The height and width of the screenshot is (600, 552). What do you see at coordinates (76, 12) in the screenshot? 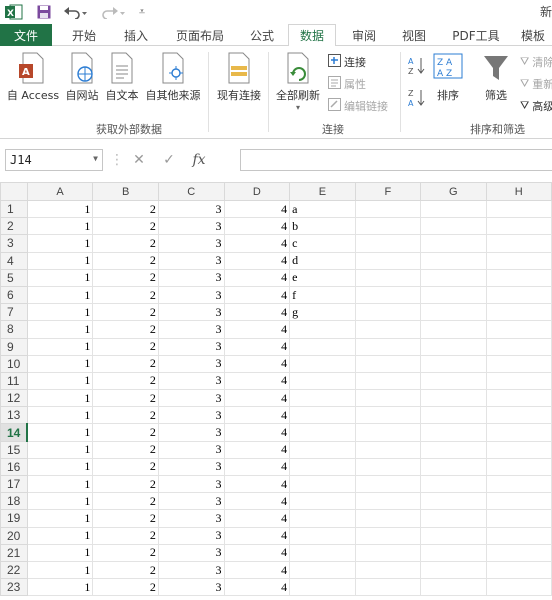
I see `undo-icon` at bounding box center [76, 12].